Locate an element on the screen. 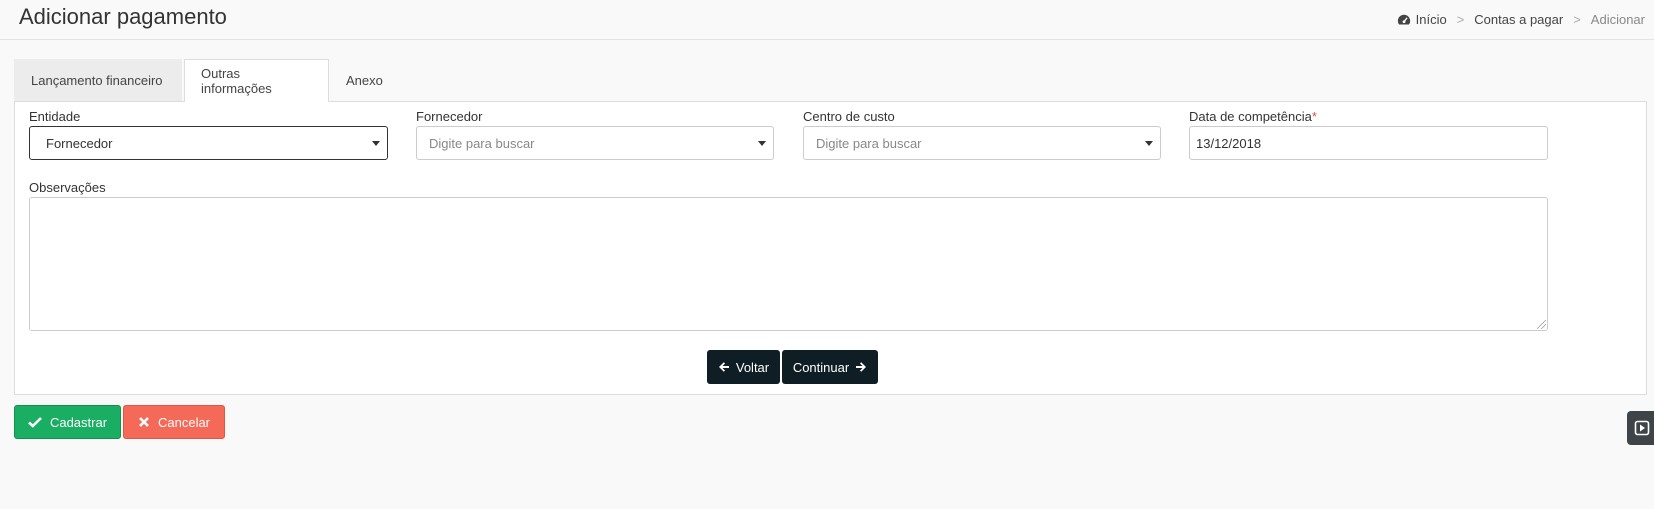  cadastrar-button: Cadastrar is located at coordinates (67, 422).